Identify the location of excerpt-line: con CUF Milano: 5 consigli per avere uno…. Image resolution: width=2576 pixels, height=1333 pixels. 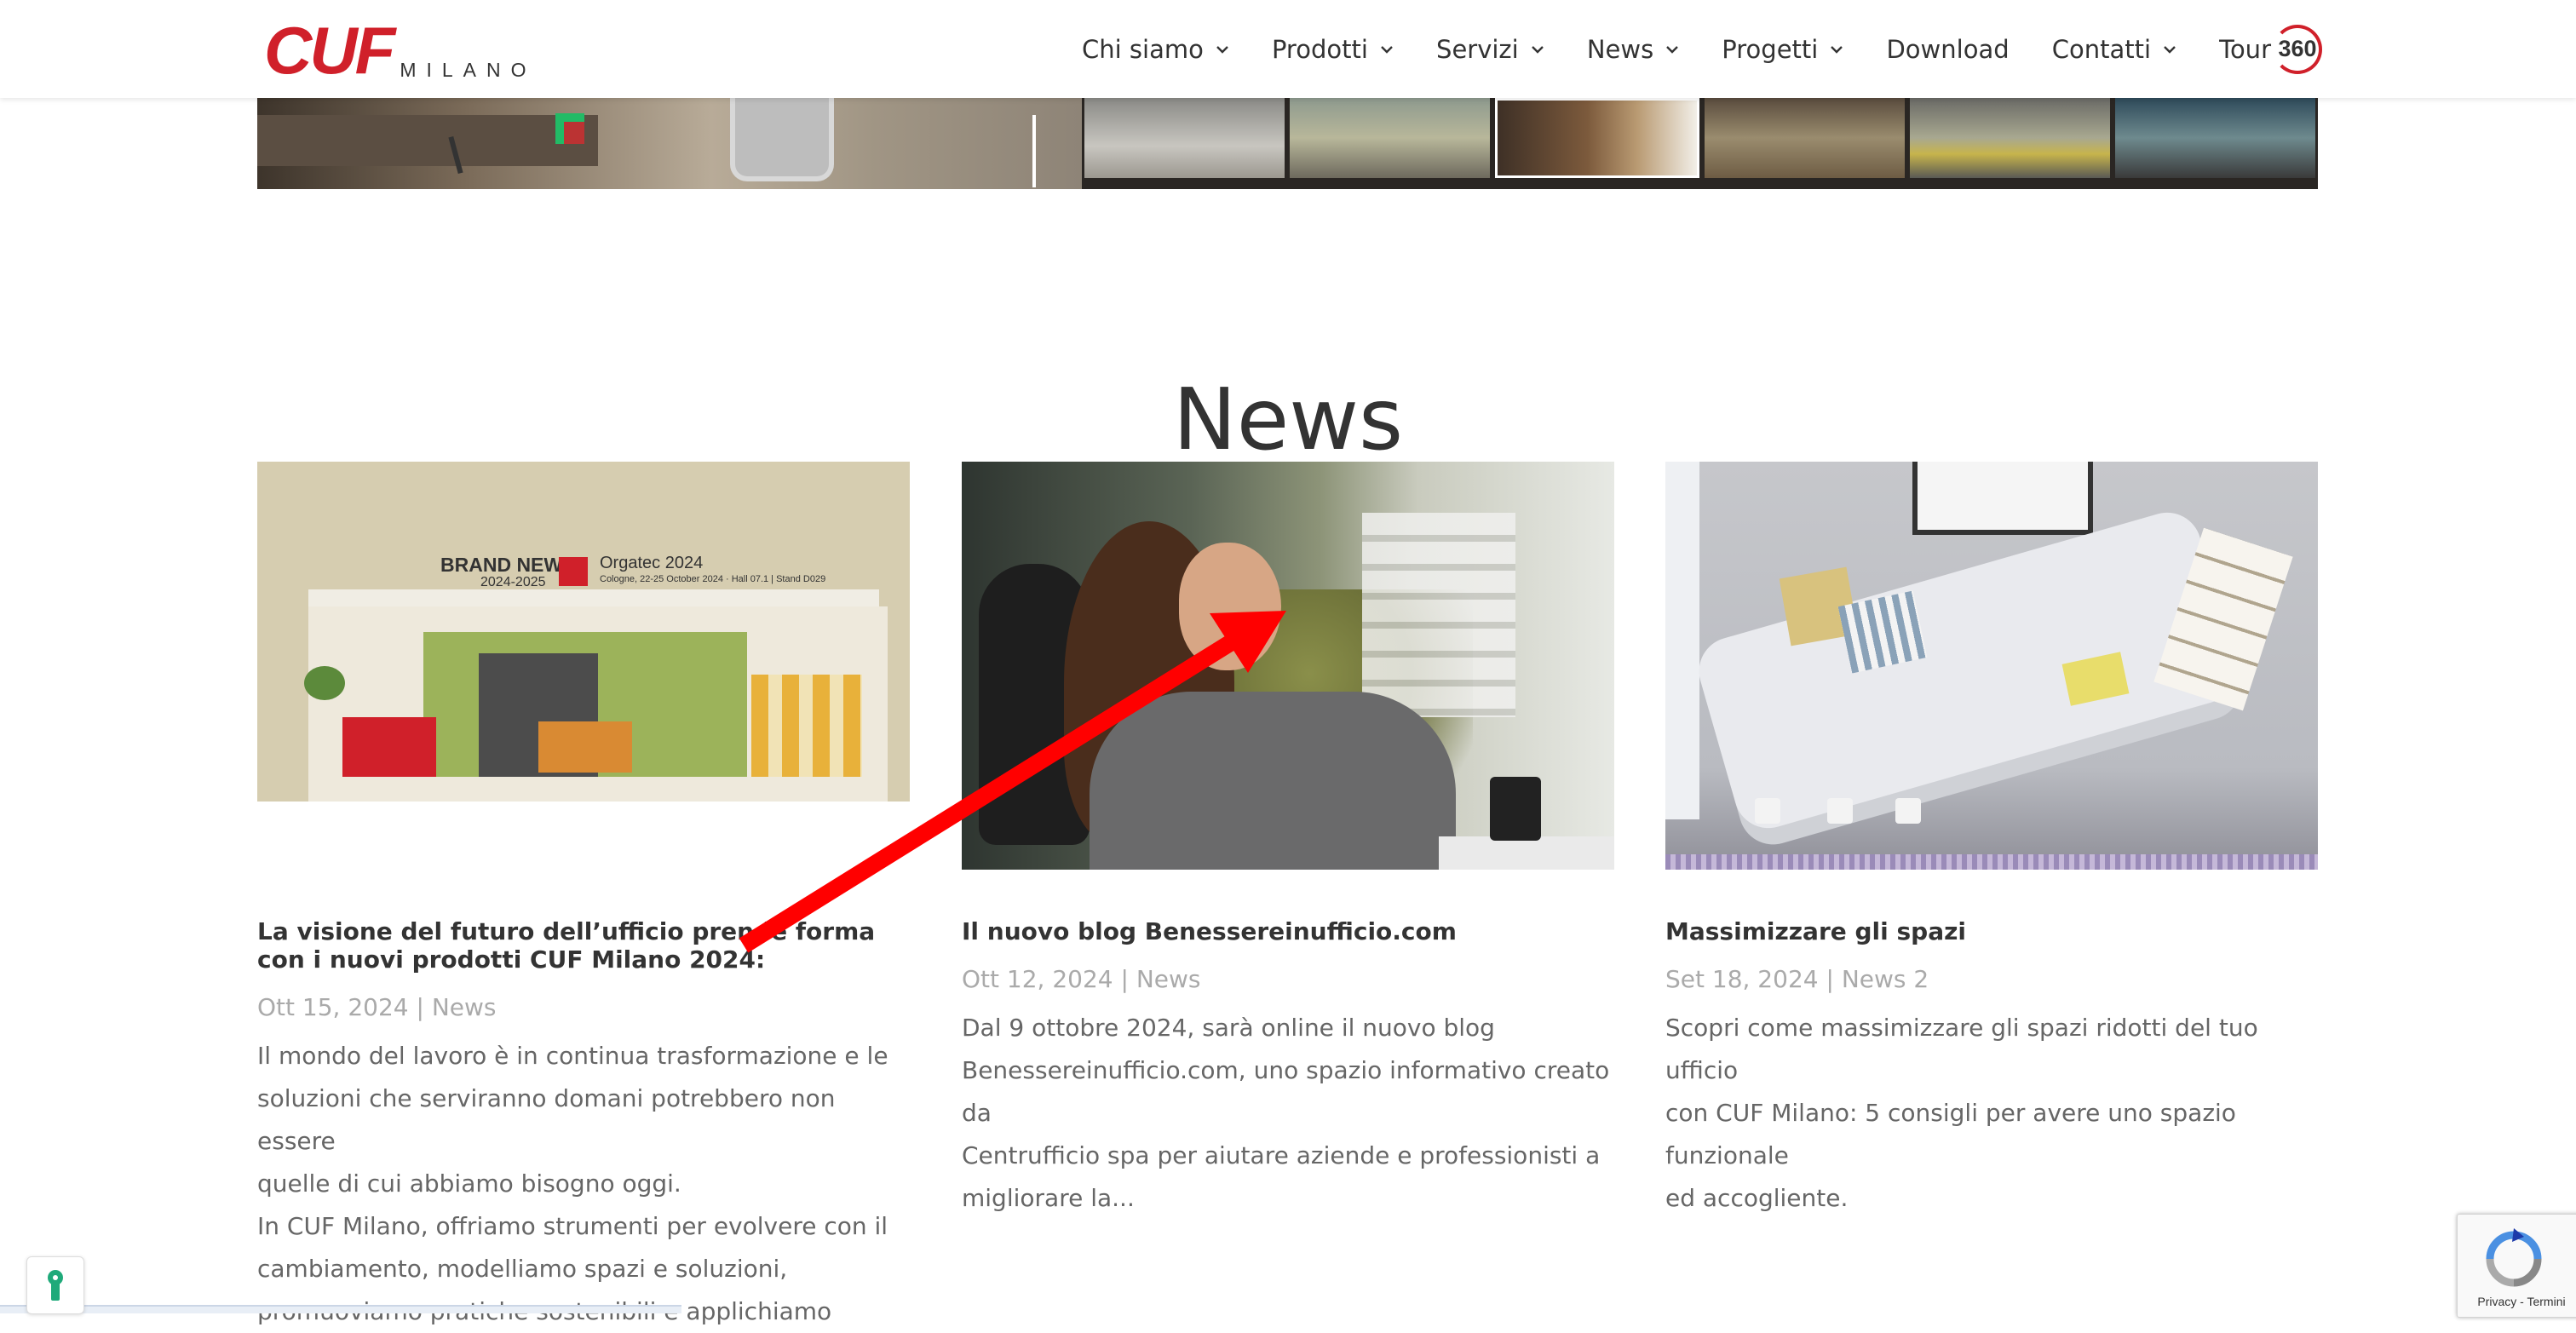
(1951, 1134).